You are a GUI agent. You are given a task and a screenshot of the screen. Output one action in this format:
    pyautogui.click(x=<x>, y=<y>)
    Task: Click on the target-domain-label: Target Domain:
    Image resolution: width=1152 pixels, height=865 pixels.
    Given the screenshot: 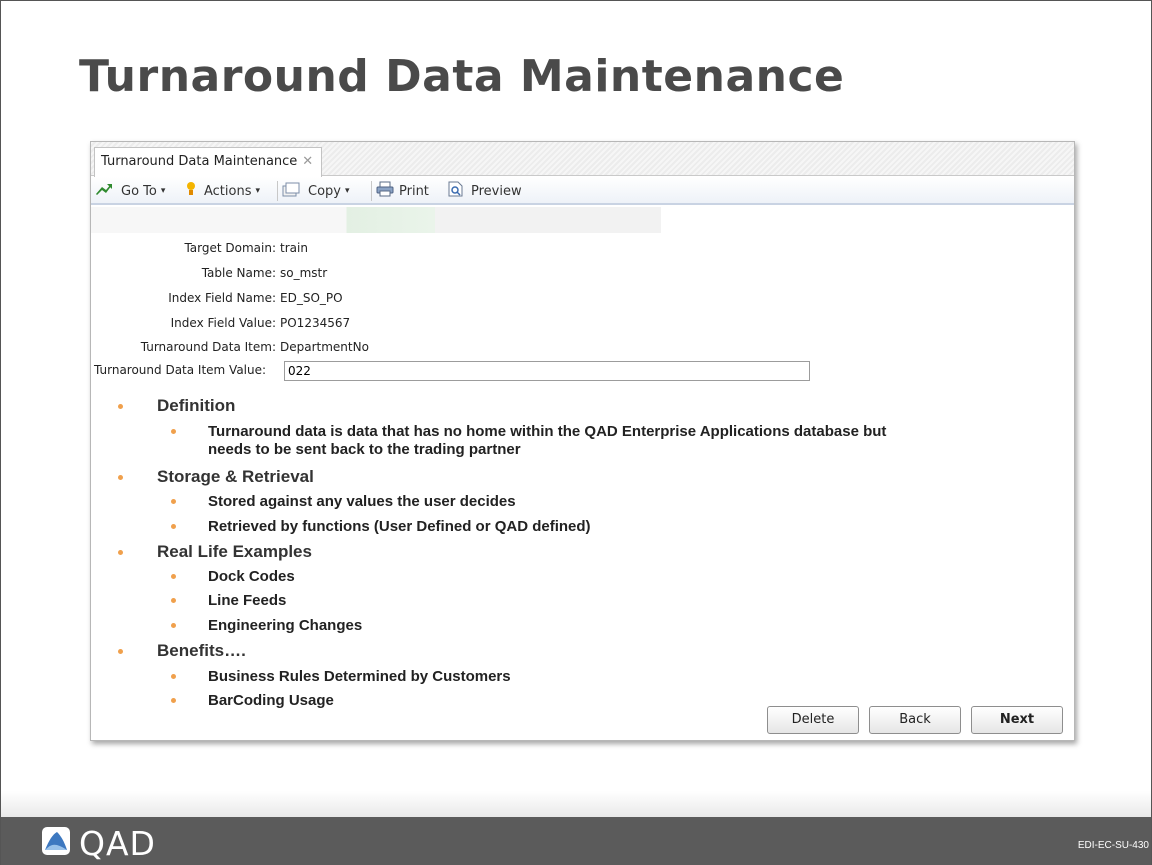 What is the action you would take?
    pyautogui.click(x=230, y=248)
    